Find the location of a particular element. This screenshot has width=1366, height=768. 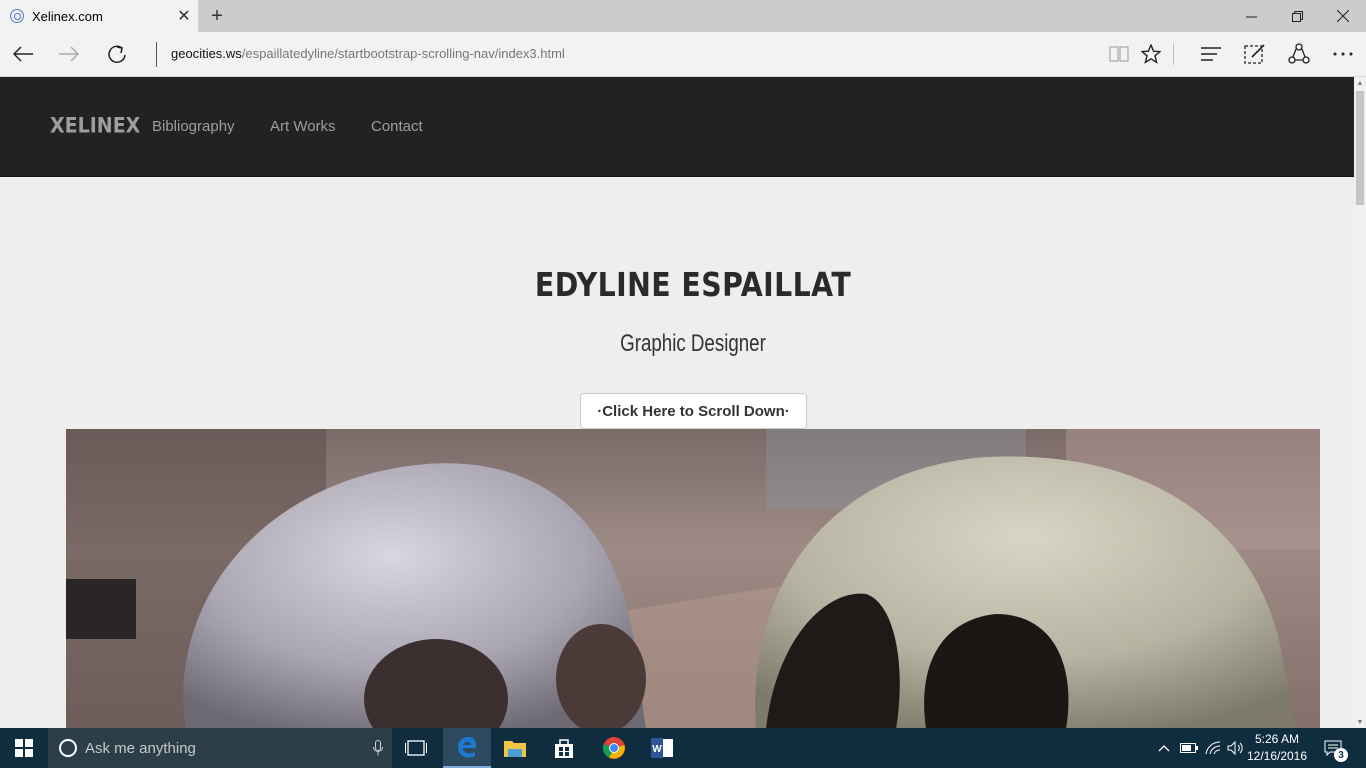

tab-title: Xelinex.com is located at coordinates (67, 16).